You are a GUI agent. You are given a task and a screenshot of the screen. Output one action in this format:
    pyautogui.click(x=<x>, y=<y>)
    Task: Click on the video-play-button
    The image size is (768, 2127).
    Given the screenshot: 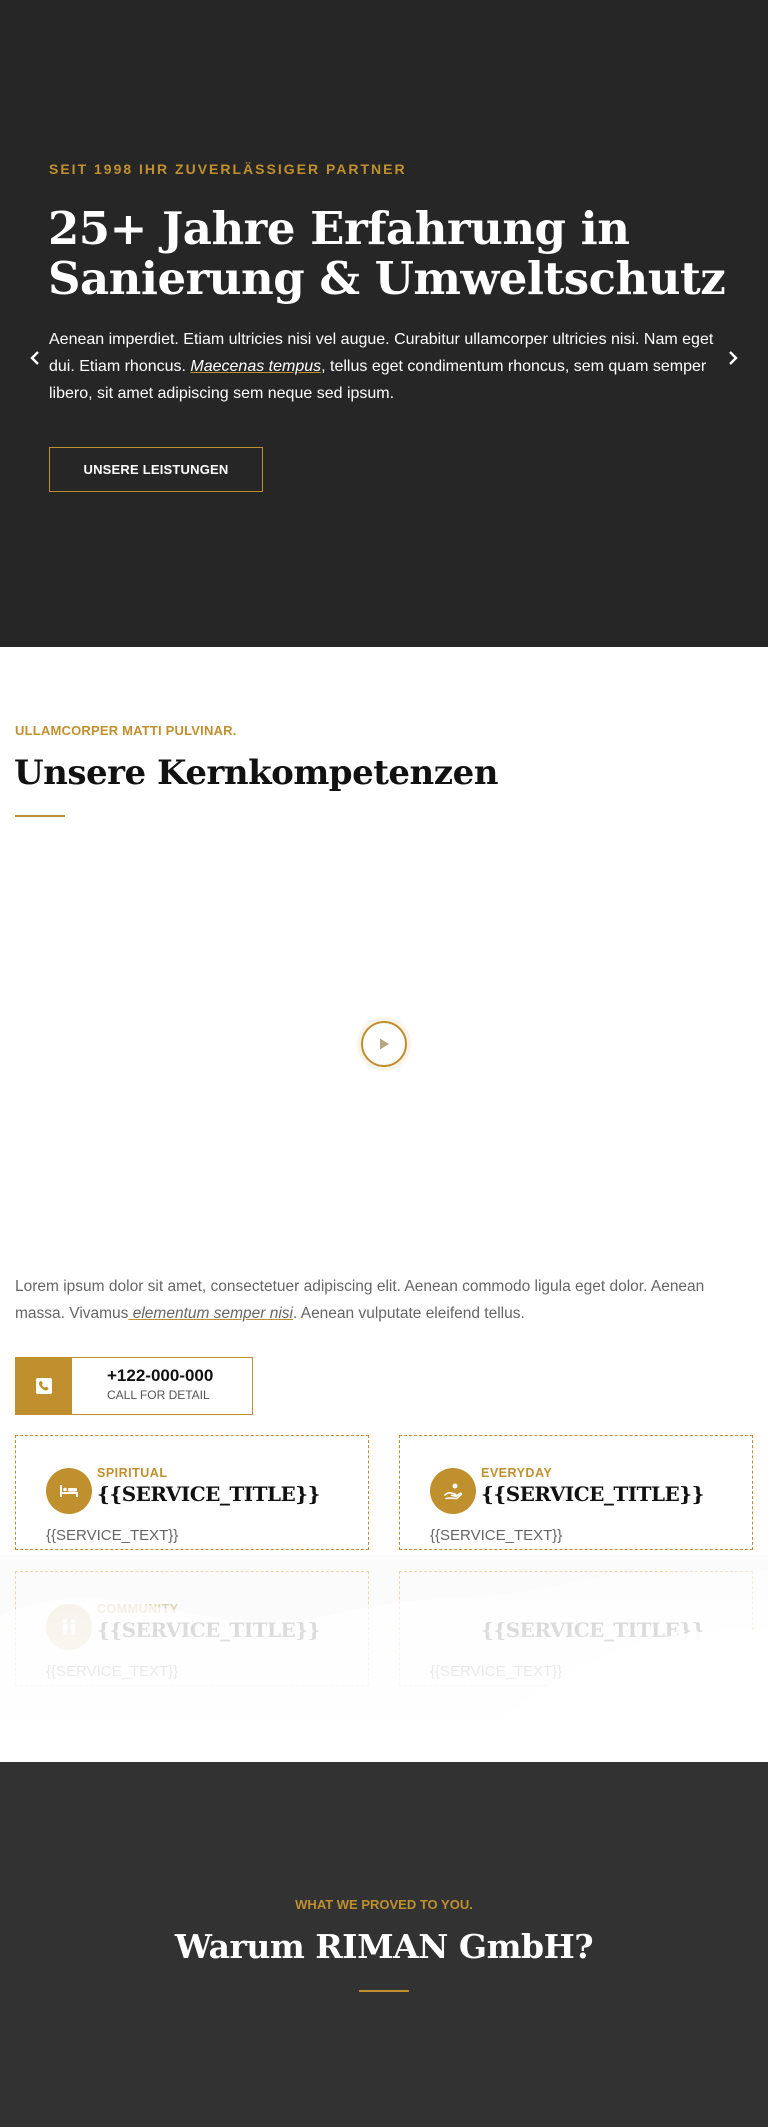 What is the action you would take?
    pyautogui.click(x=384, y=1044)
    